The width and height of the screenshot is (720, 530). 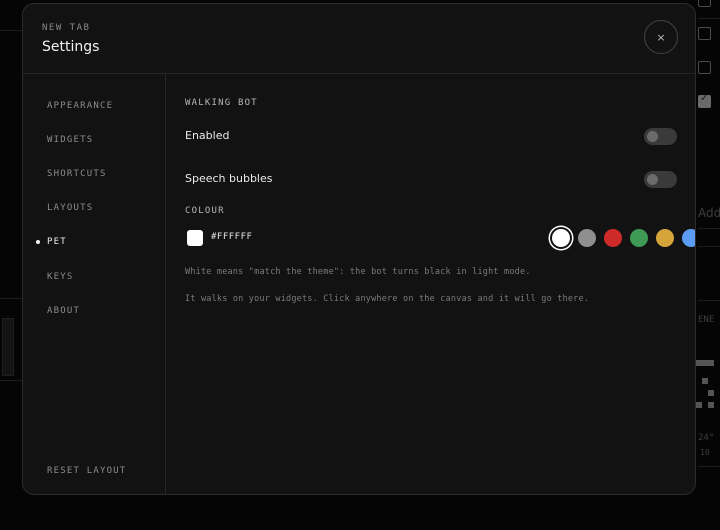 What do you see at coordinates (60, 277) in the screenshot?
I see `sidebar-item-keys: KEYS` at bounding box center [60, 277].